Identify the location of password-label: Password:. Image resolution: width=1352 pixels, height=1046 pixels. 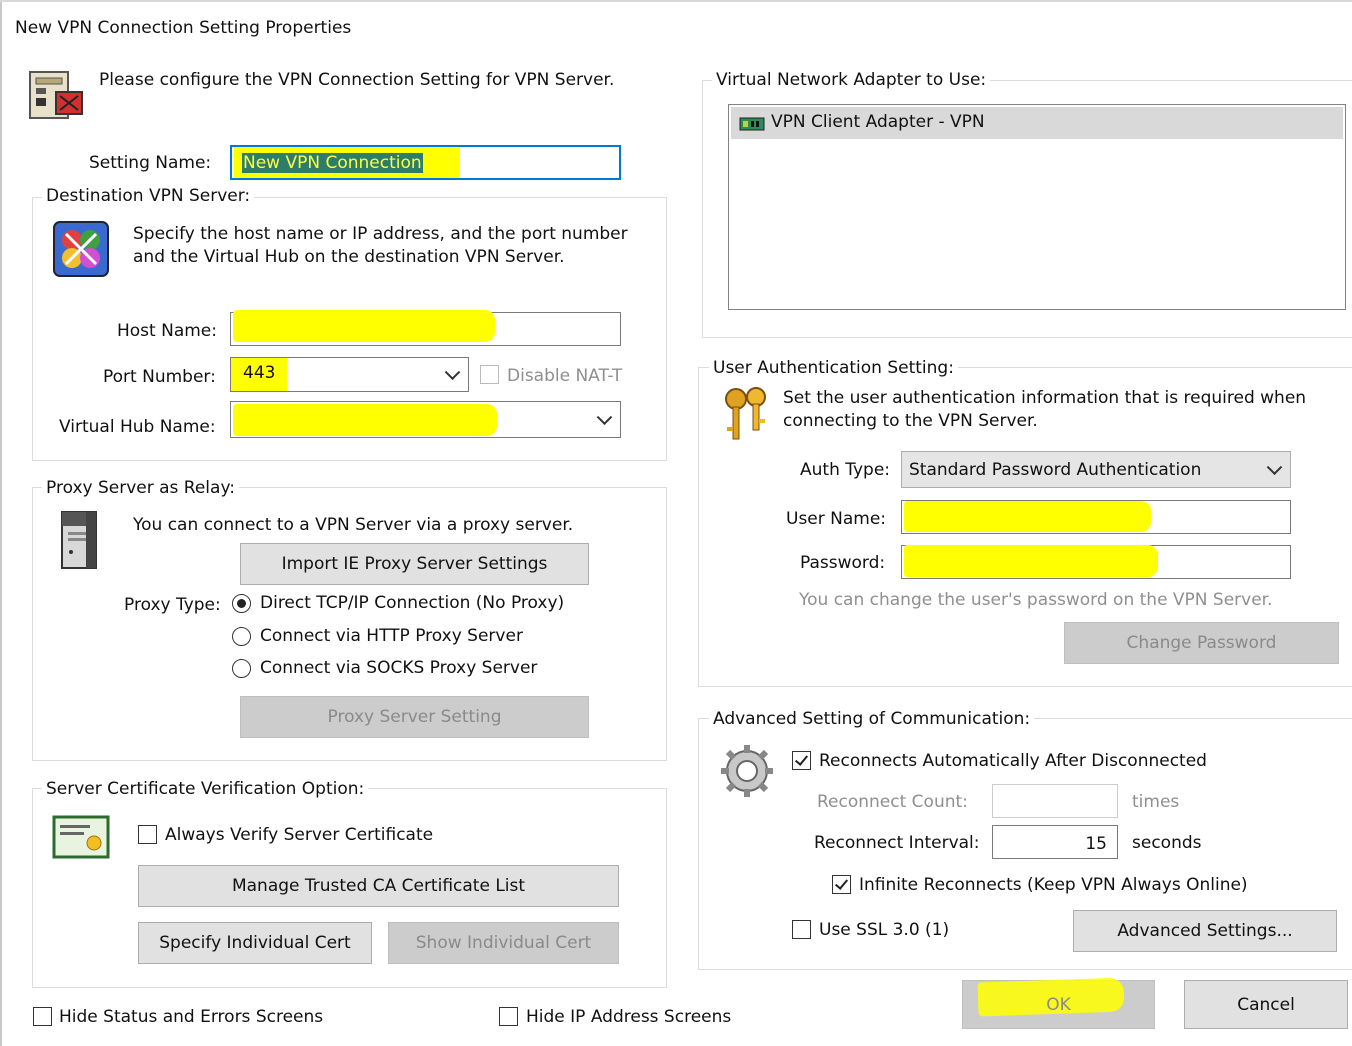
(843, 563).